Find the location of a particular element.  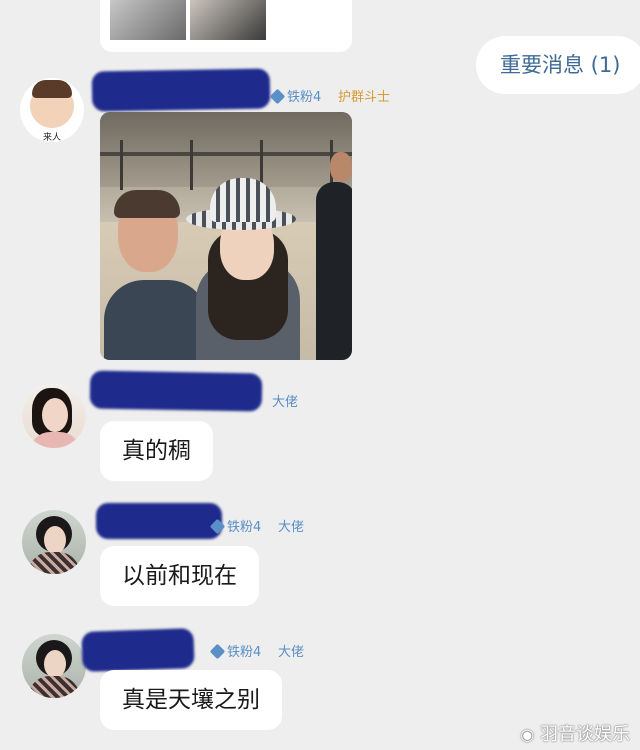

member-title: 护群斗士 is located at coordinates (364, 97).